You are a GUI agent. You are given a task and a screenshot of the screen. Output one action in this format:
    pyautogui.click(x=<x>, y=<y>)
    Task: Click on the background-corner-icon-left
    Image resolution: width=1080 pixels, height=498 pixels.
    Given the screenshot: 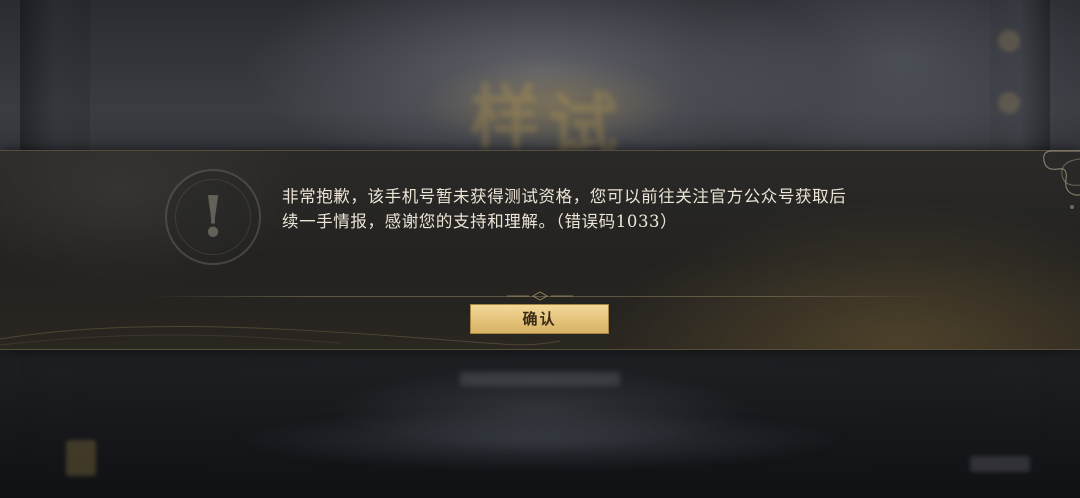 What is the action you would take?
    pyautogui.click(x=81, y=458)
    